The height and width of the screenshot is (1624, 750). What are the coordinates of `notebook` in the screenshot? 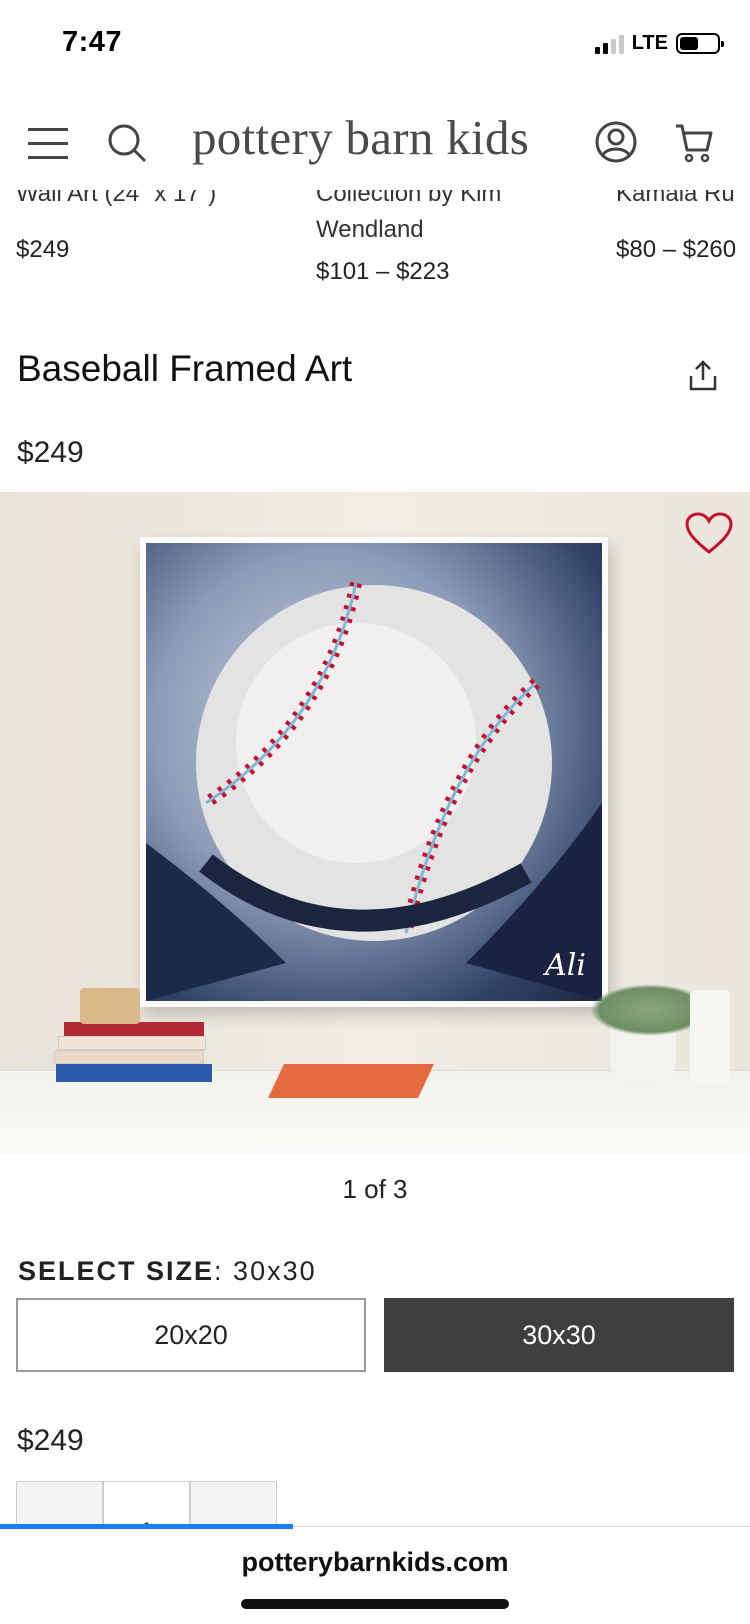 It's located at (351, 1081).